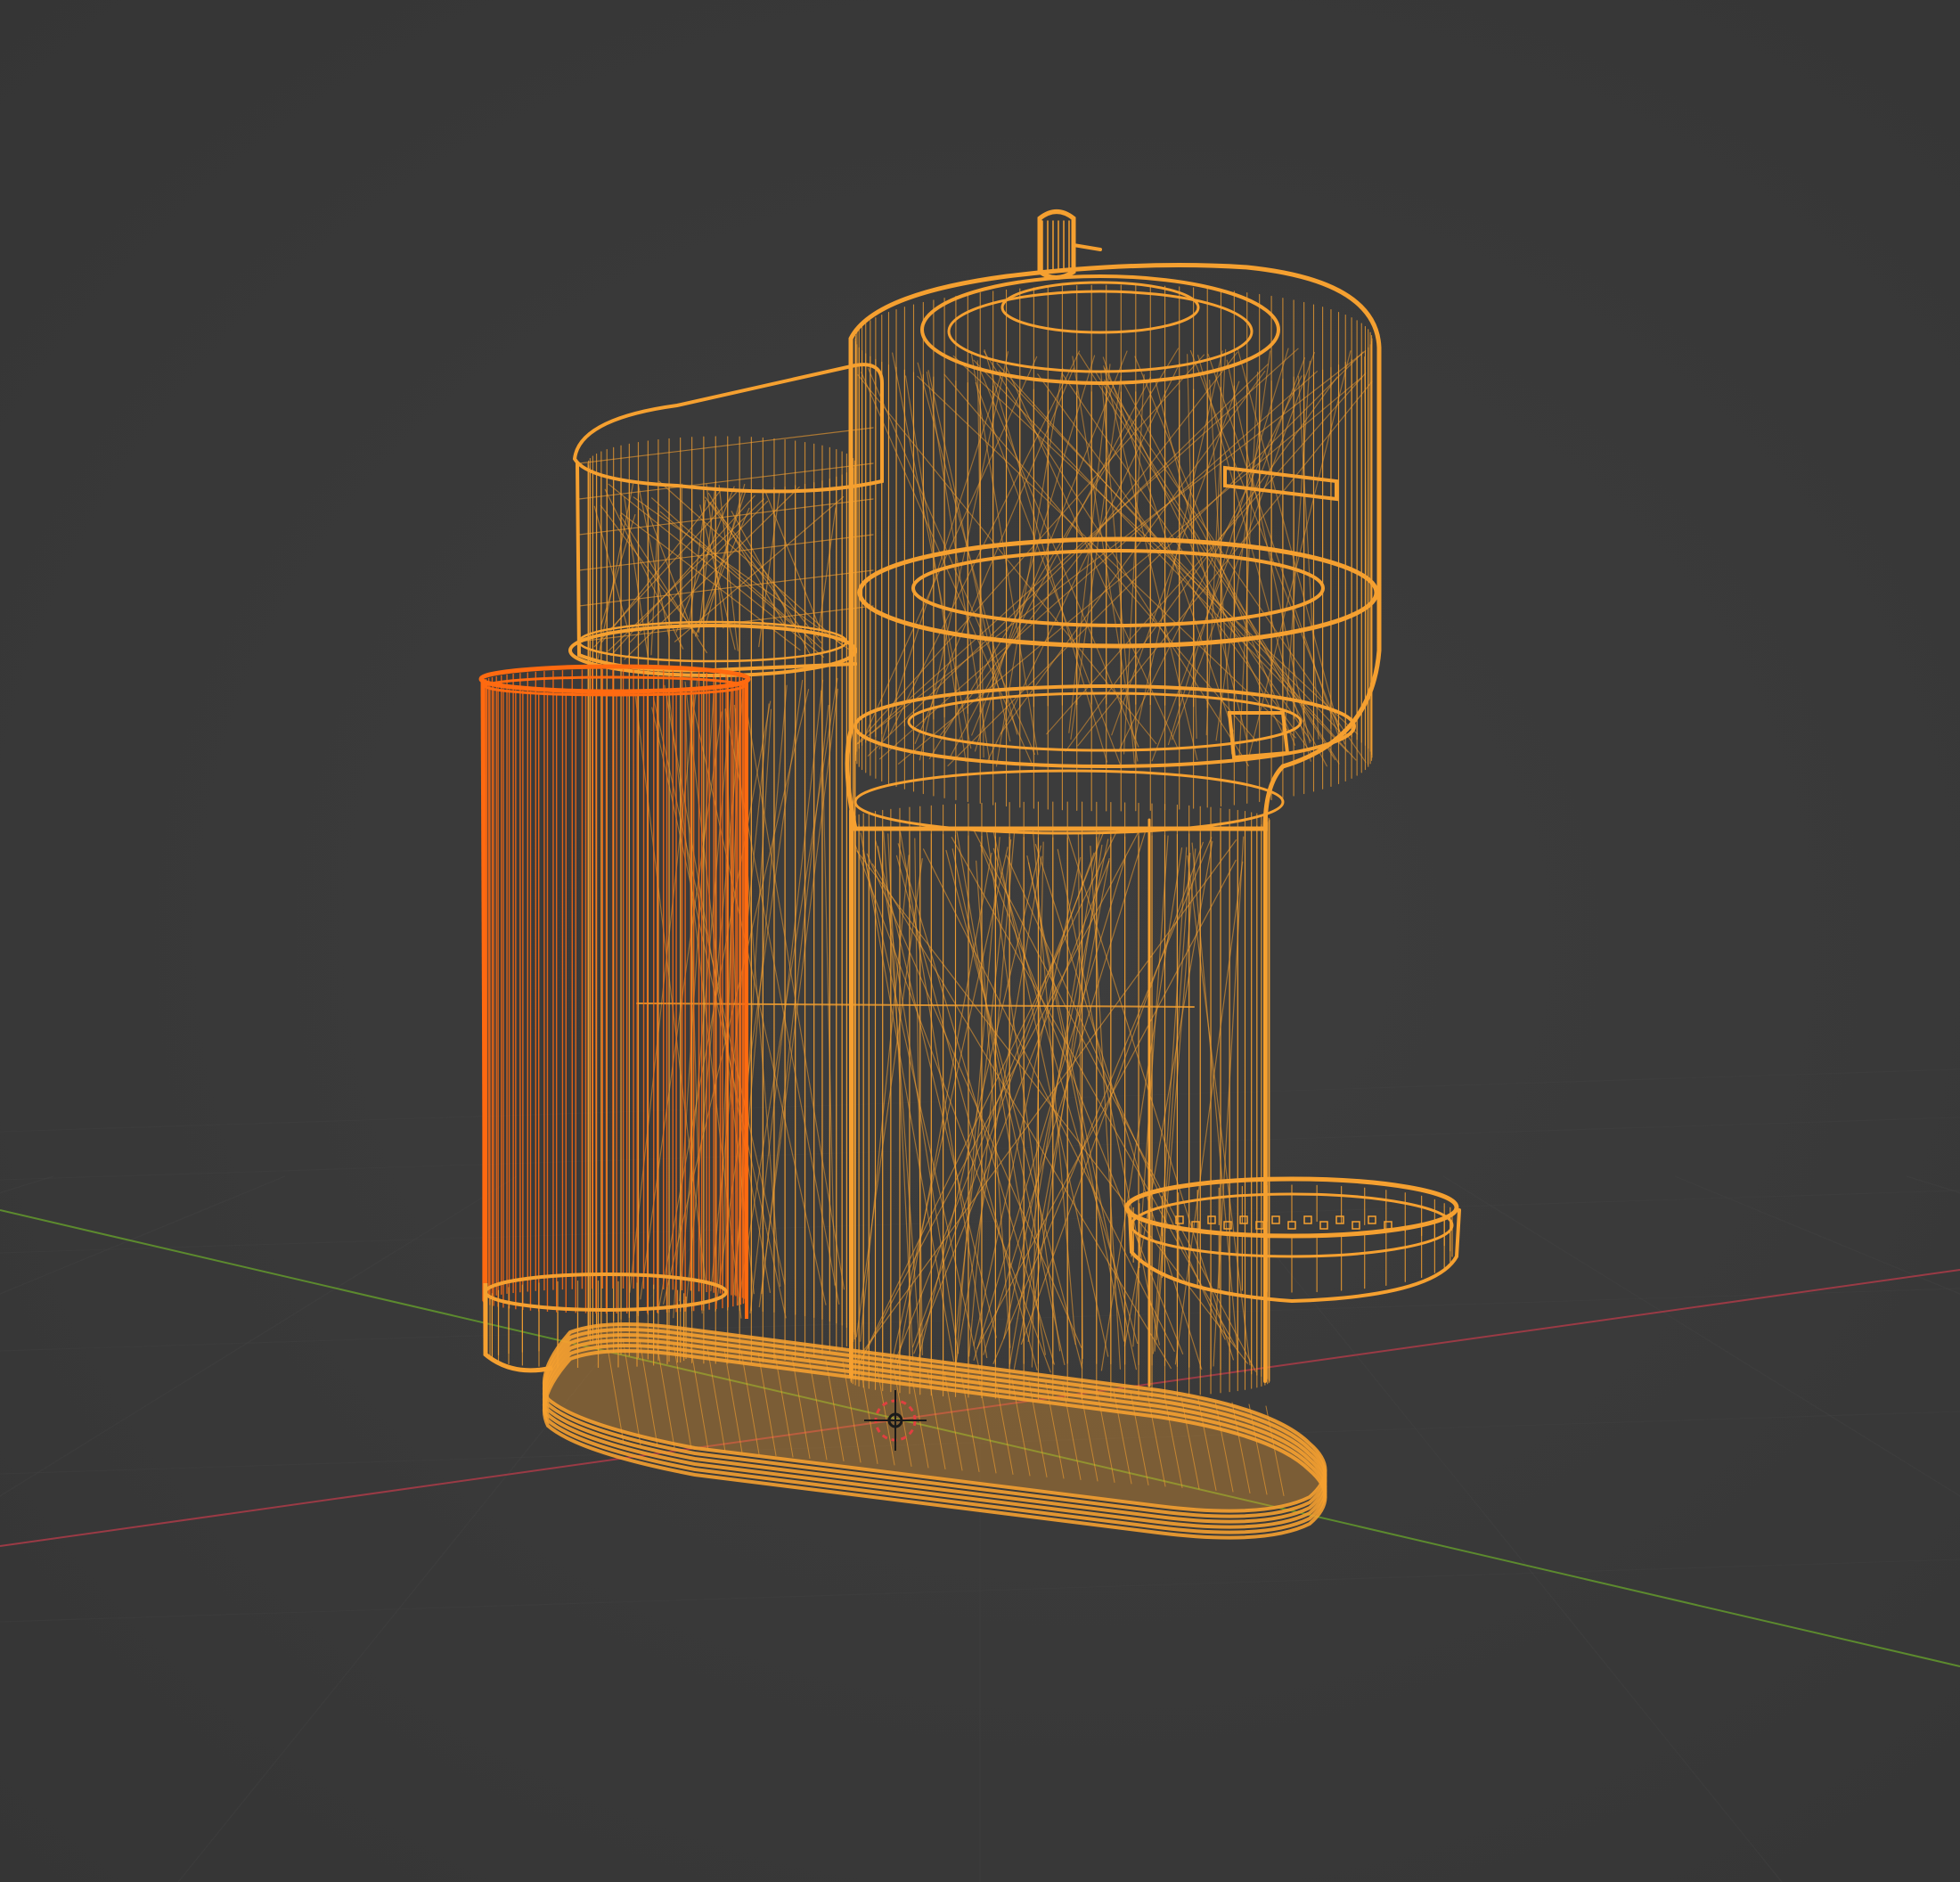 This screenshot has height=1882, width=1960. I want to click on head-unit-mesh, so click(1113, 549).